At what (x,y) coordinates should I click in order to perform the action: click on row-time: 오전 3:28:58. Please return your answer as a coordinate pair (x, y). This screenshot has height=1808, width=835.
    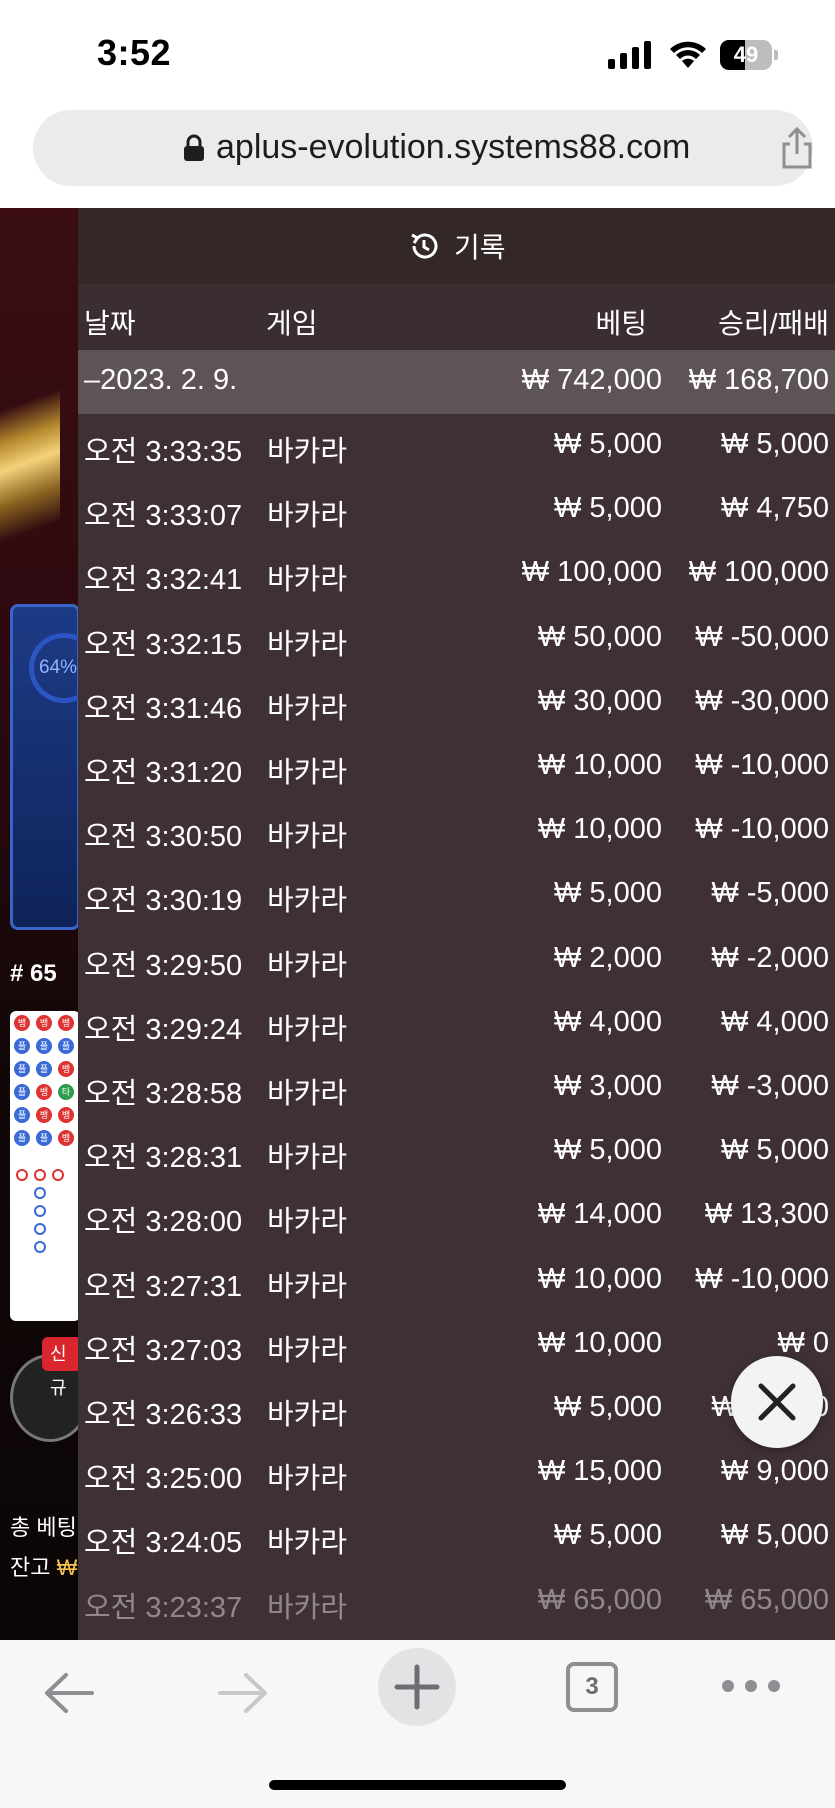
    Looking at the image, I should click on (163, 1094).